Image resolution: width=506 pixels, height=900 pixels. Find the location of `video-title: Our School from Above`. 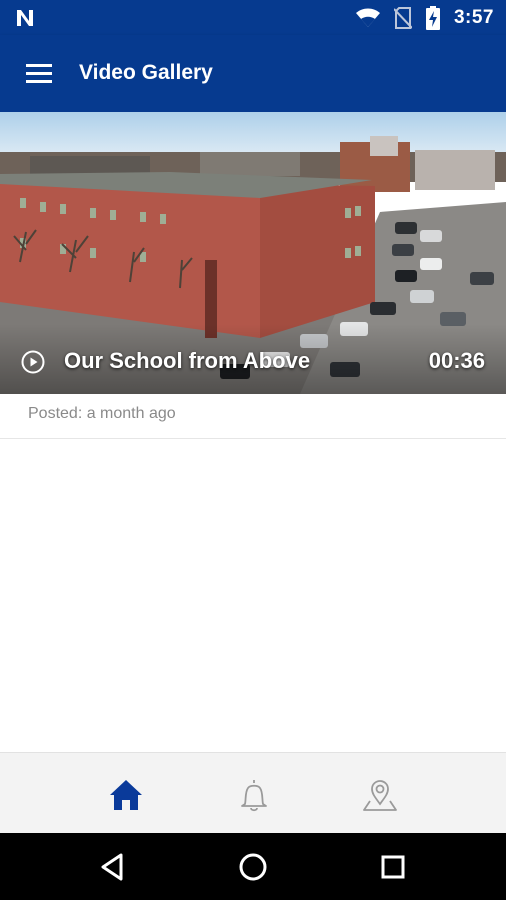

video-title: Our School from Above is located at coordinates (187, 361).